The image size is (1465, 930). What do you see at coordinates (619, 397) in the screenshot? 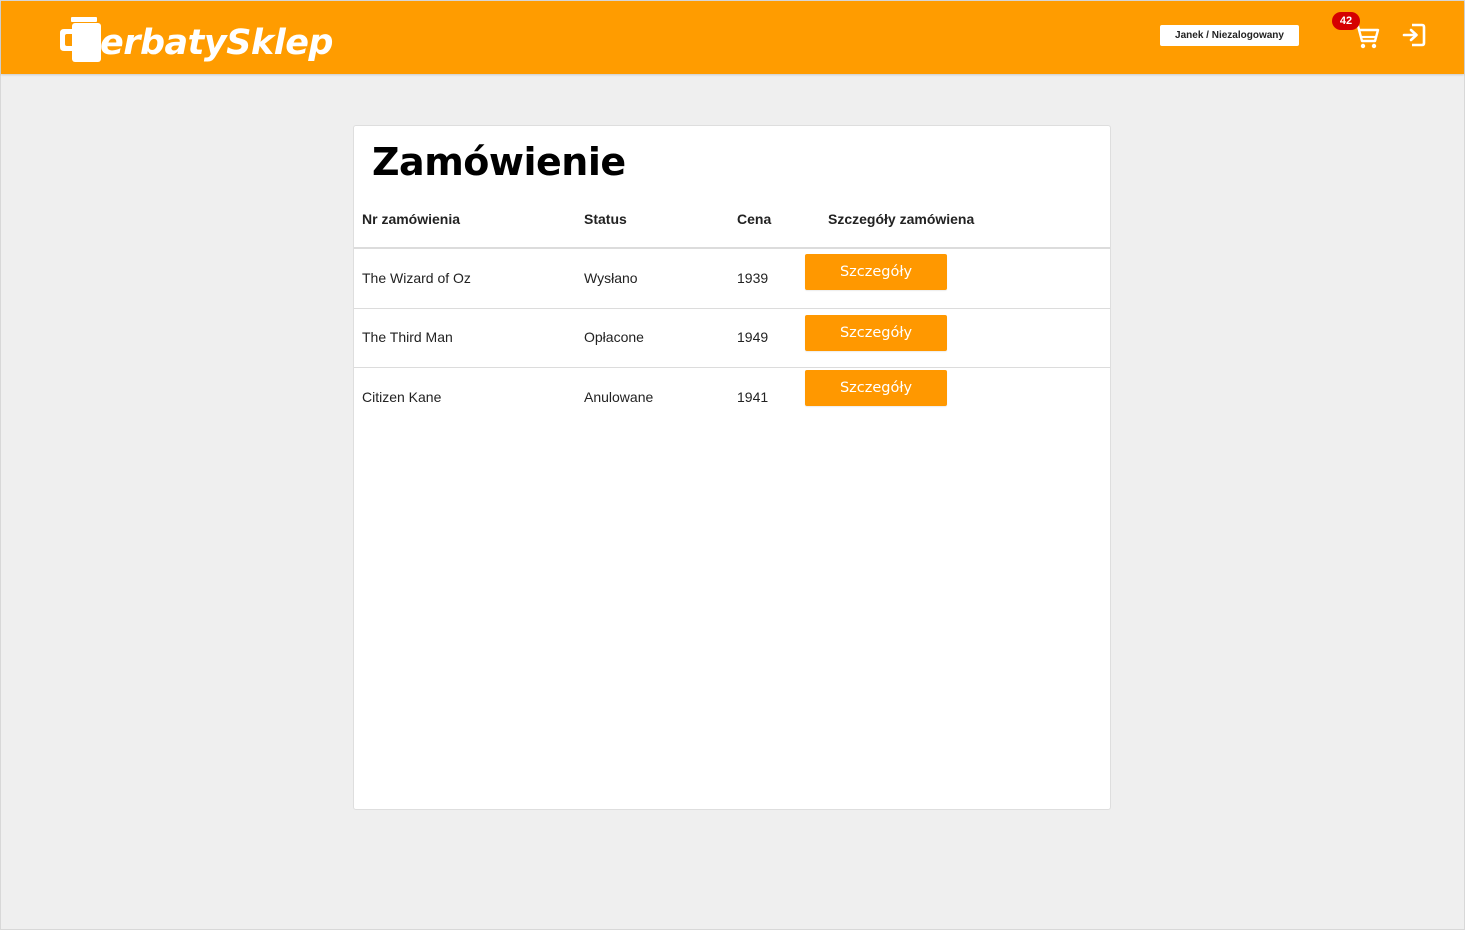
I see `status-cell: Anulowane` at bounding box center [619, 397].